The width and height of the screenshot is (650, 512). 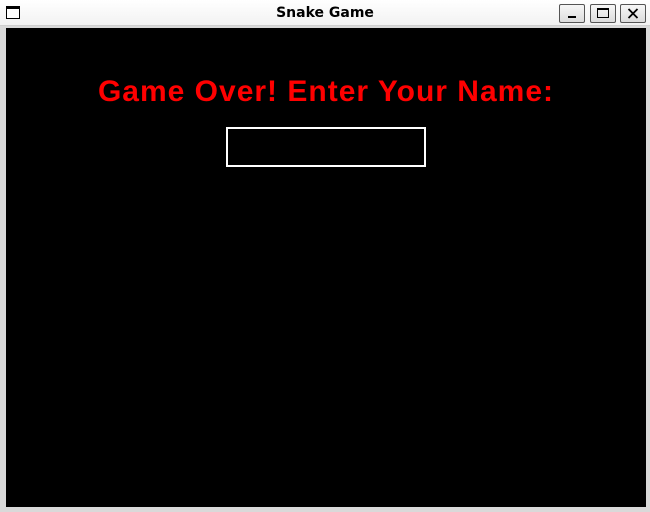 I want to click on title-bar: Snake Game, so click(x=325, y=13).